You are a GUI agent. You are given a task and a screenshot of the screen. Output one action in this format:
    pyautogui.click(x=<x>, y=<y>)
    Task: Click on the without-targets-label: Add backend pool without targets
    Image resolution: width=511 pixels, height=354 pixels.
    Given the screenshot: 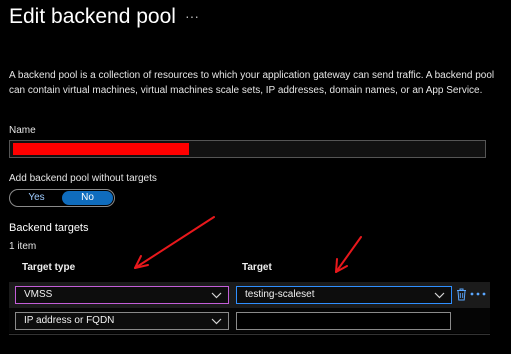 What is the action you would take?
    pyautogui.click(x=83, y=178)
    